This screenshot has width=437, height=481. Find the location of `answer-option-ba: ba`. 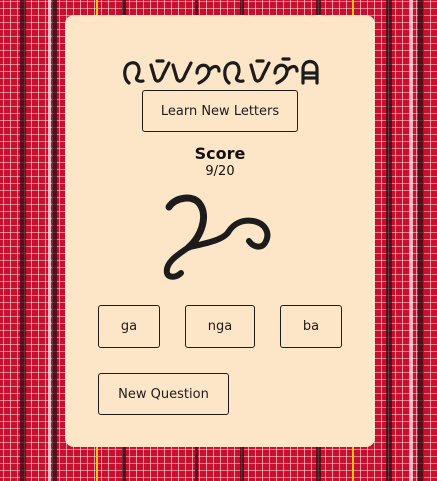

answer-option-ba: ba is located at coordinates (311, 326).